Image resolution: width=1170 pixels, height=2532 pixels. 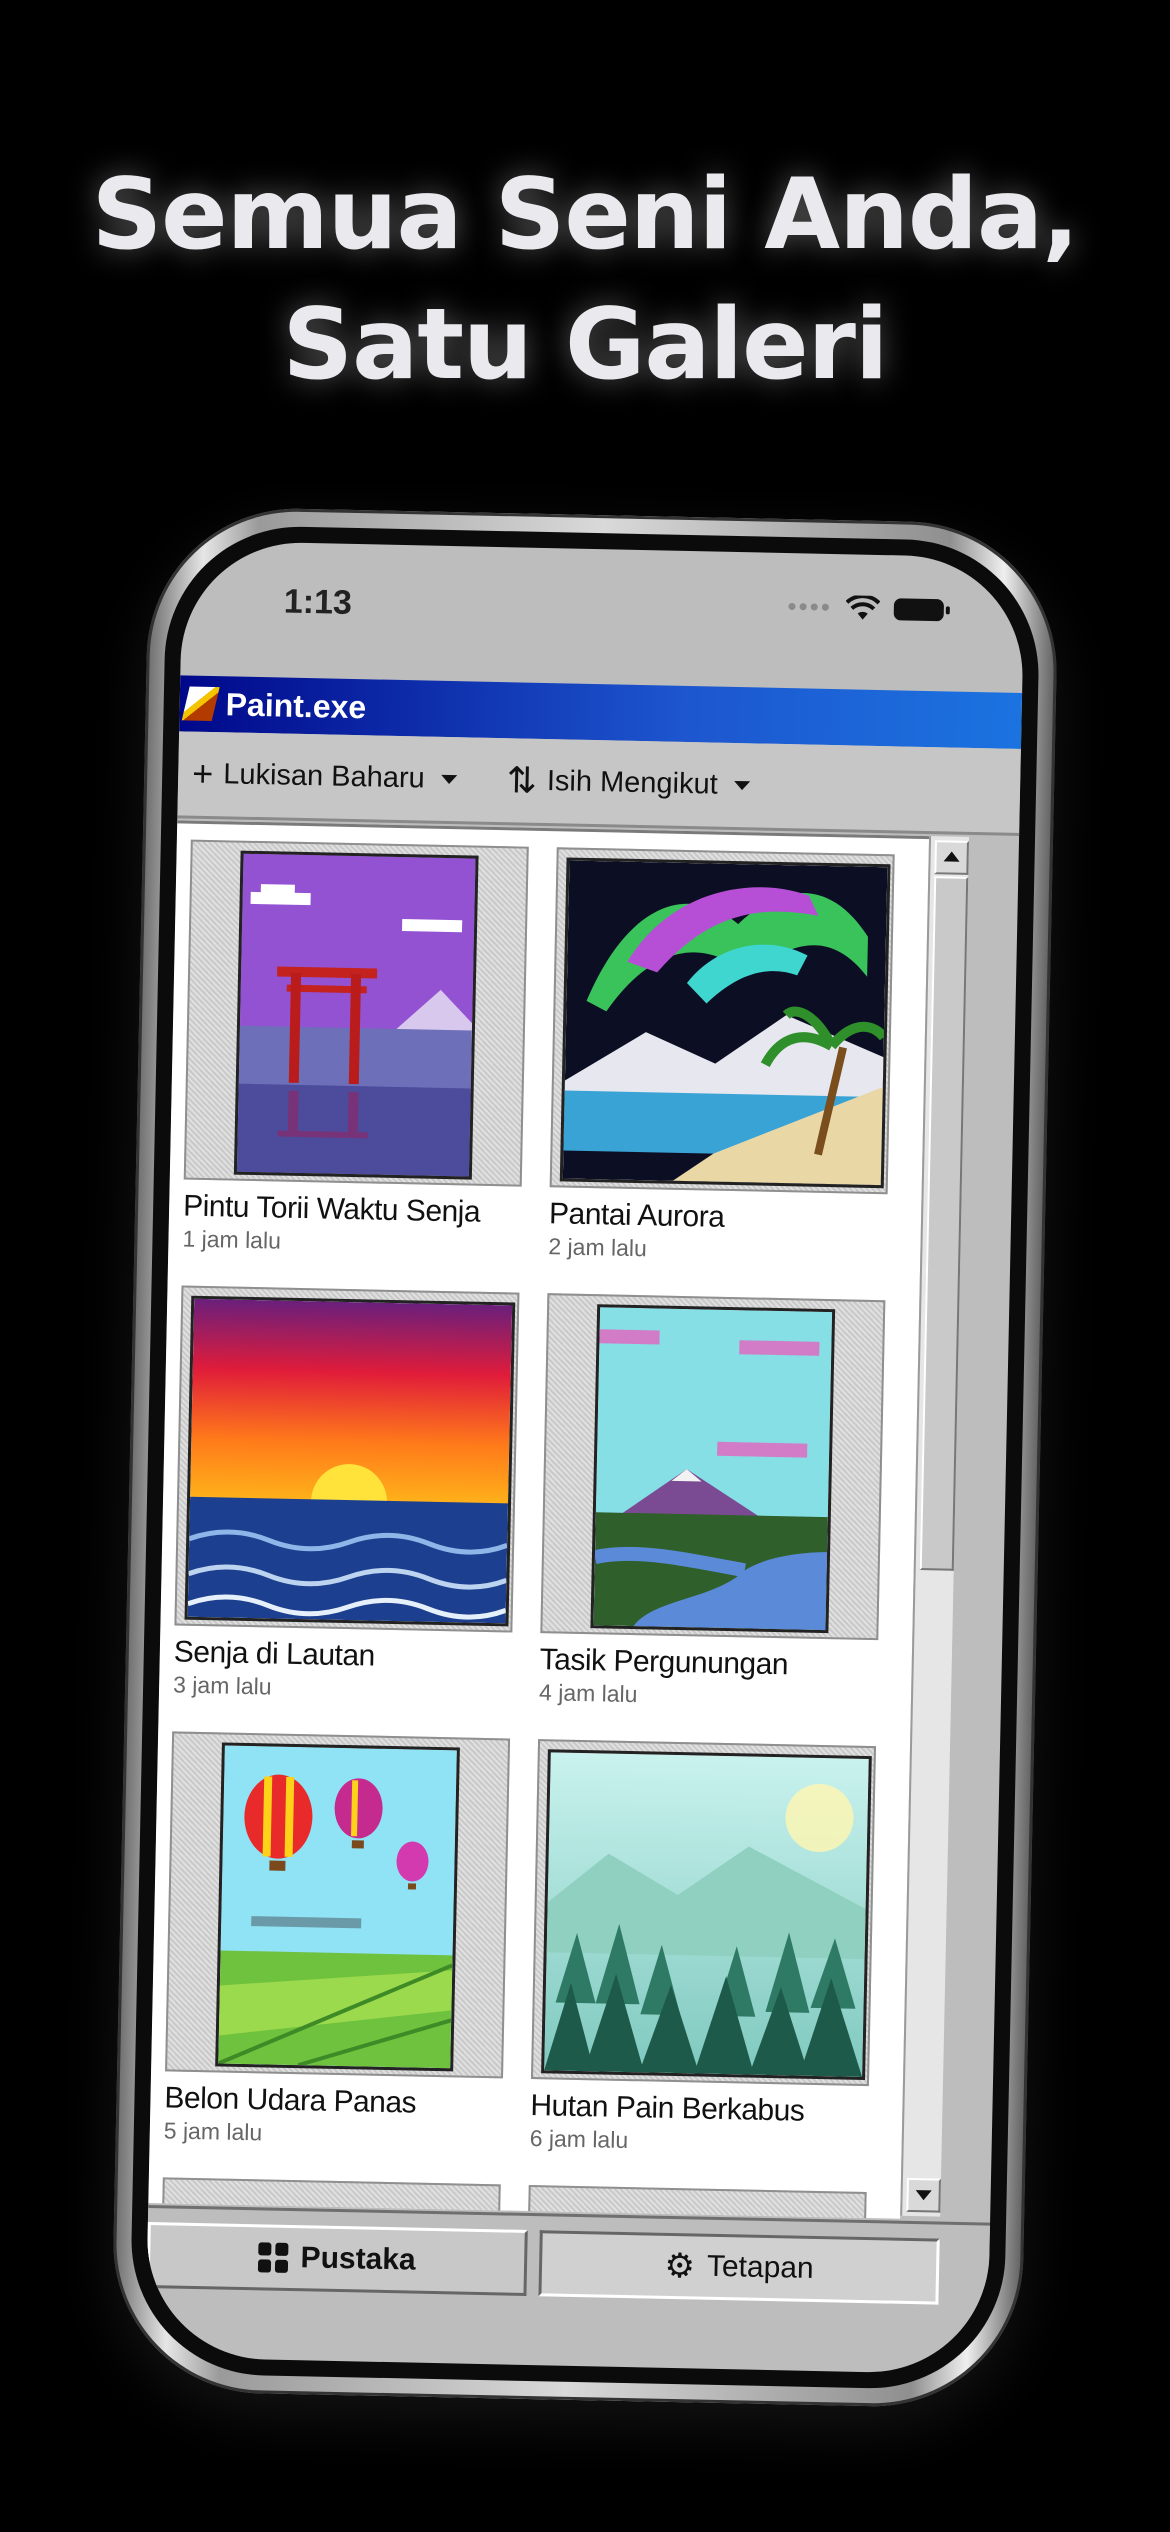 I want to click on gallery-item: Pantai Aurora 2 jam lalu, so click(x=721, y=1057).